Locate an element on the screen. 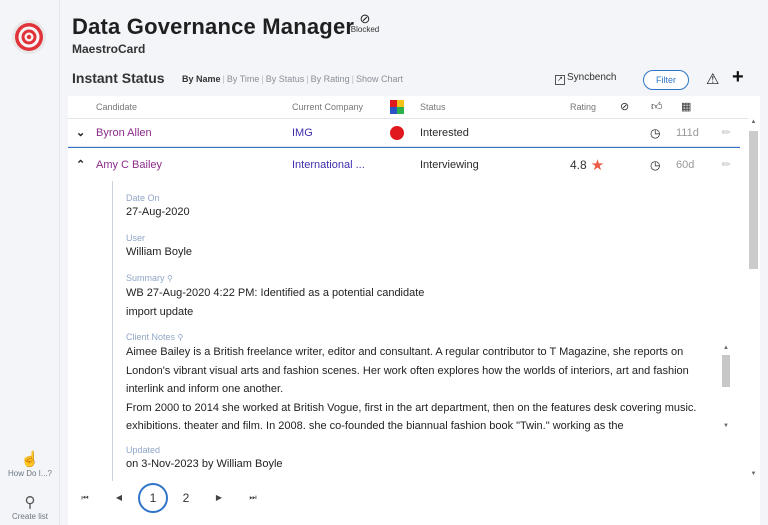 The width and height of the screenshot is (768, 525). candidate-name: Amy C Bailey is located at coordinates (129, 164).